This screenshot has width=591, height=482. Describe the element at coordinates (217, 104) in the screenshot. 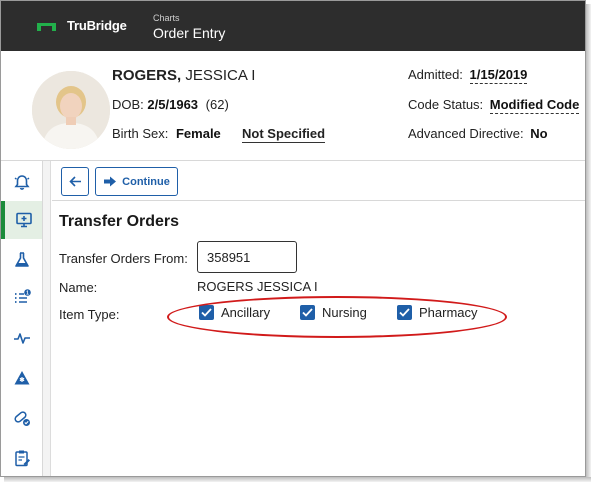

I see `age-value: (62)` at that location.